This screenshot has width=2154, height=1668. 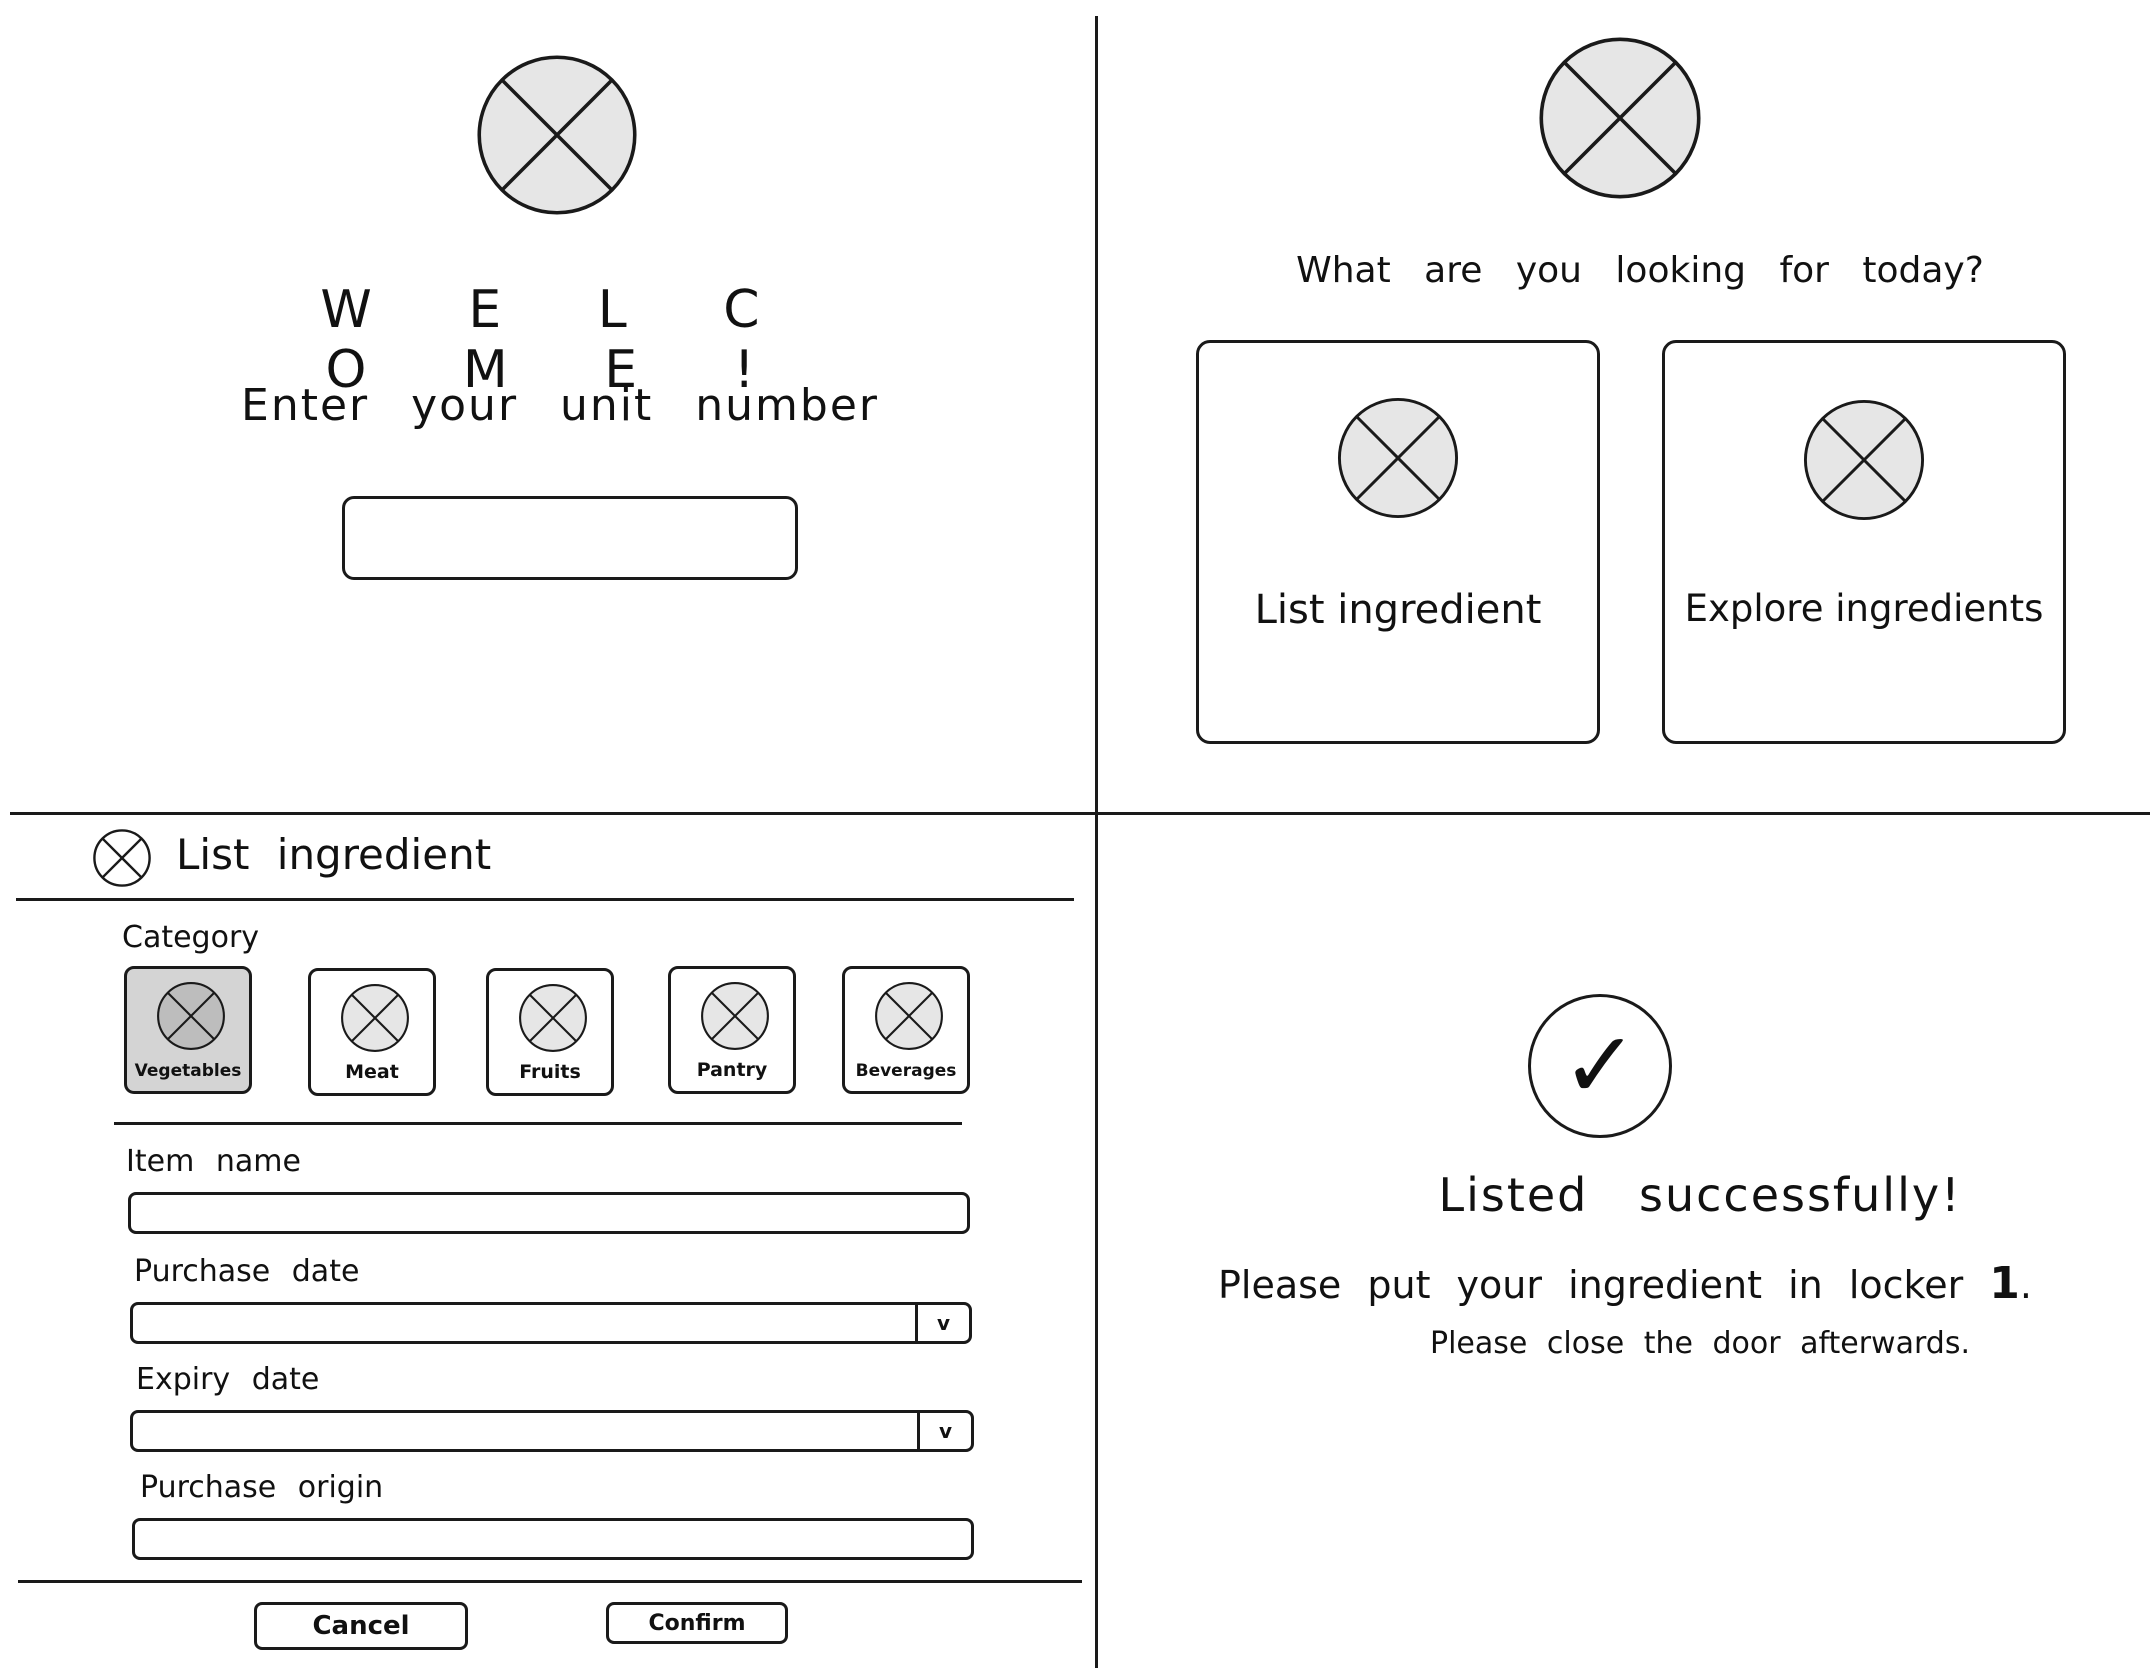 I want to click on vegetables-image-icon, so click(x=191, y=1016).